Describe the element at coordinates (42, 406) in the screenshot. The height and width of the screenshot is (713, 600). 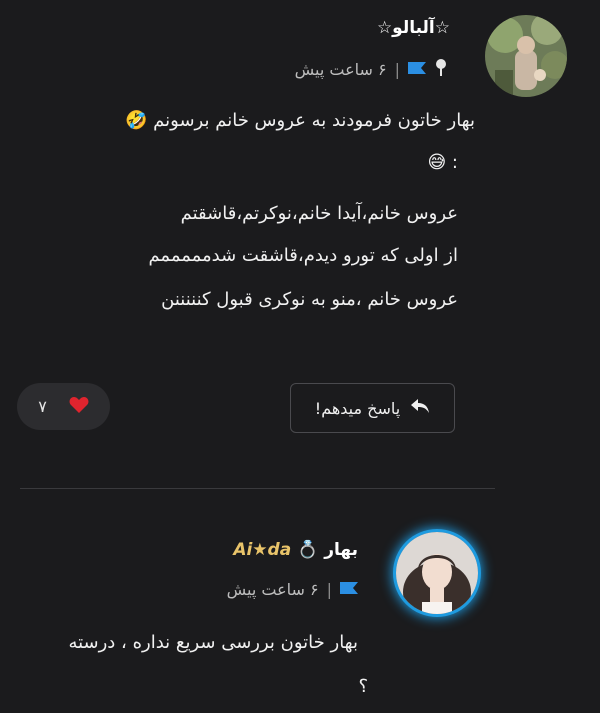
I see `like-count: ۷` at that location.